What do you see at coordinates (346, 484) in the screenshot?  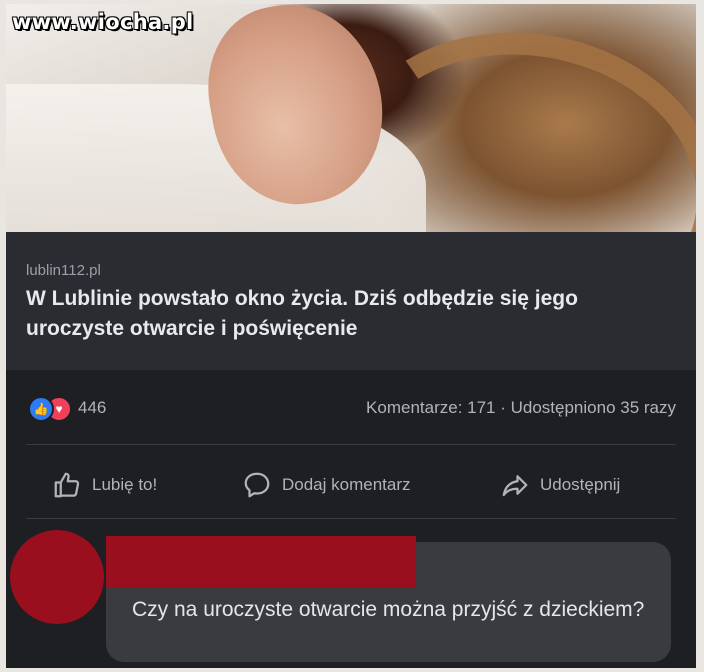 I see `comment-label: Dodaj komentarz` at bounding box center [346, 484].